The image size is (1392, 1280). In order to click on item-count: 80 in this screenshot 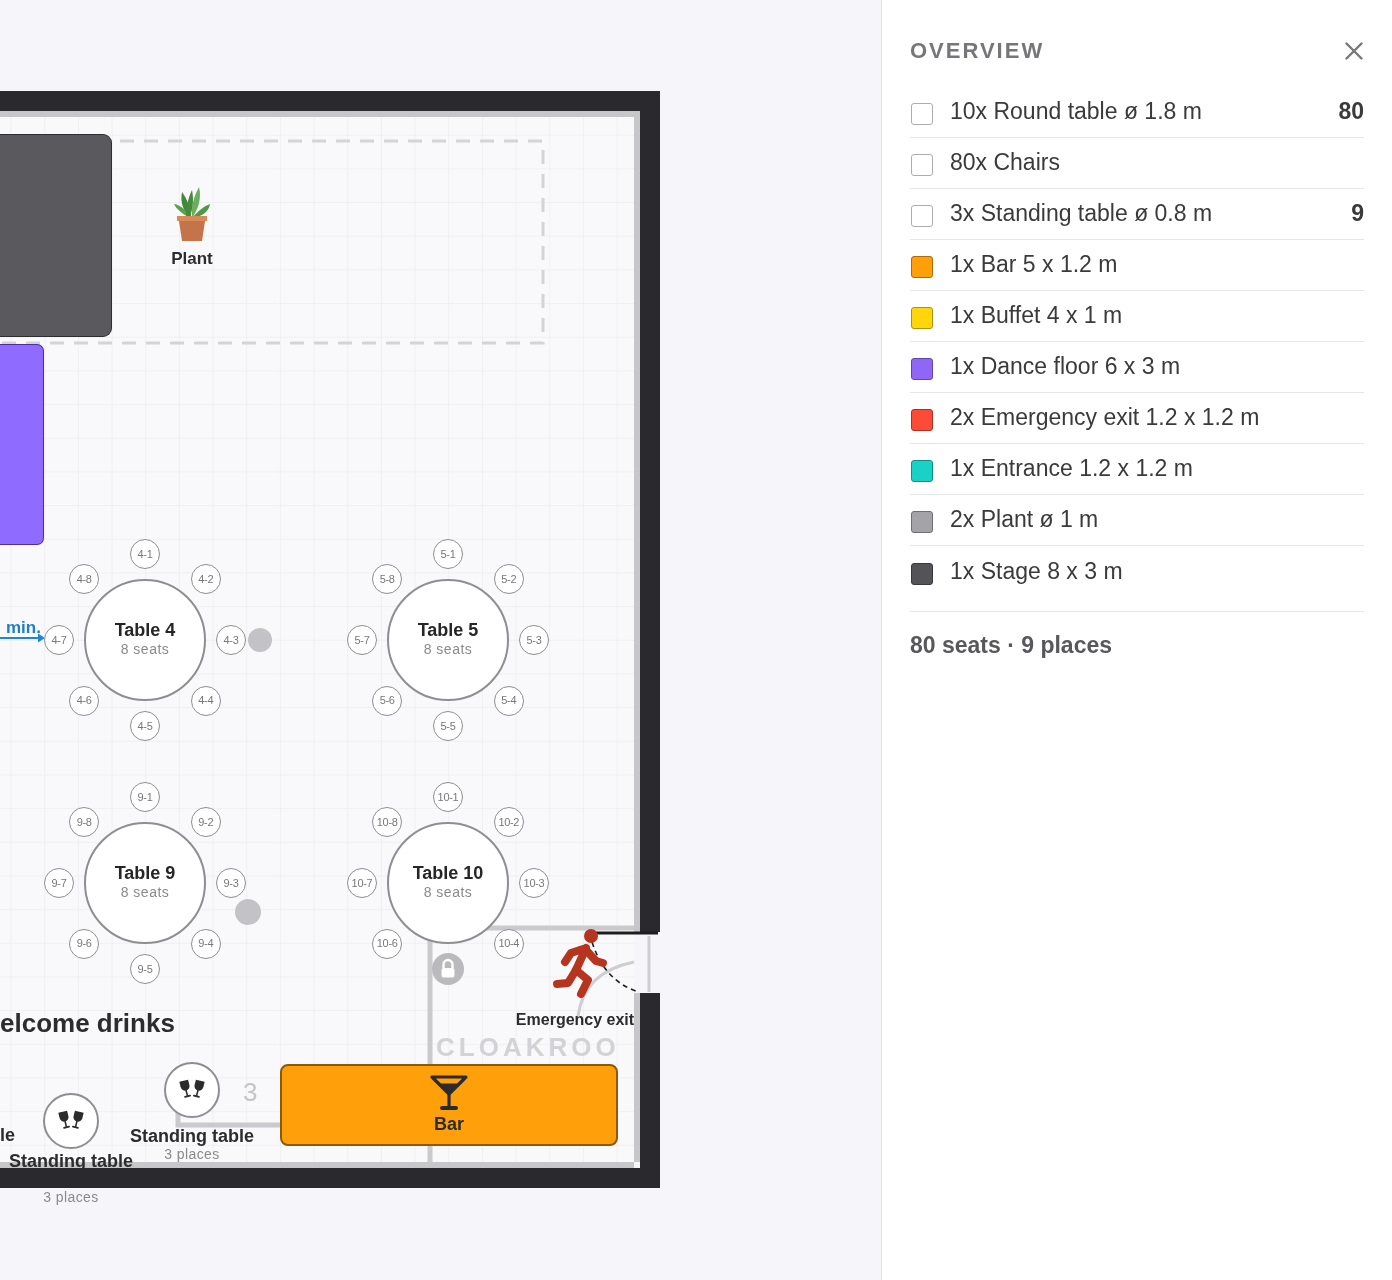, I will do `click(1351, 112)`.